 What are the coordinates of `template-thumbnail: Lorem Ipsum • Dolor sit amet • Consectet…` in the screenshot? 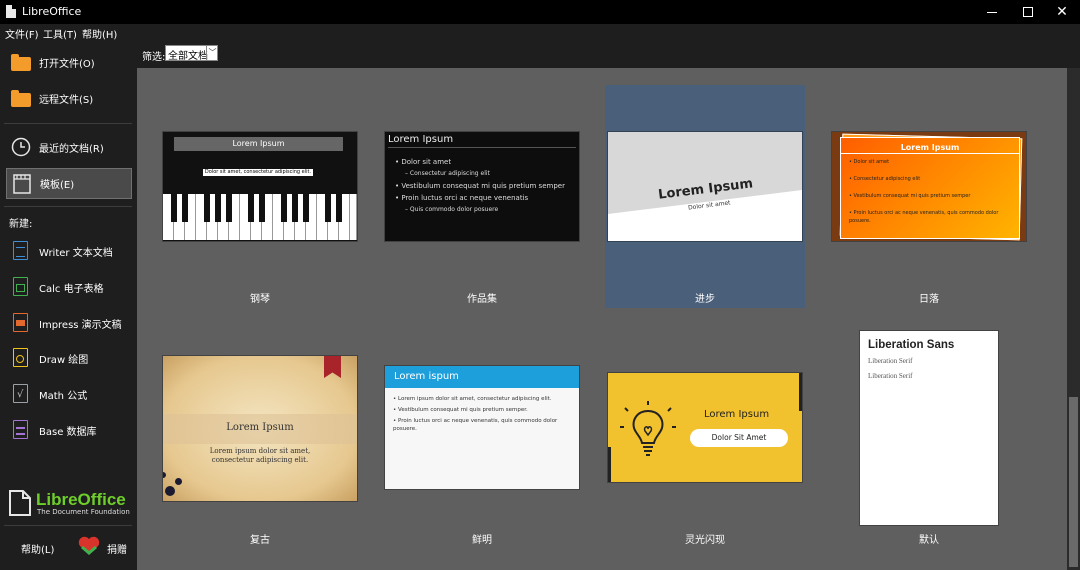 It's located at (929, 186).